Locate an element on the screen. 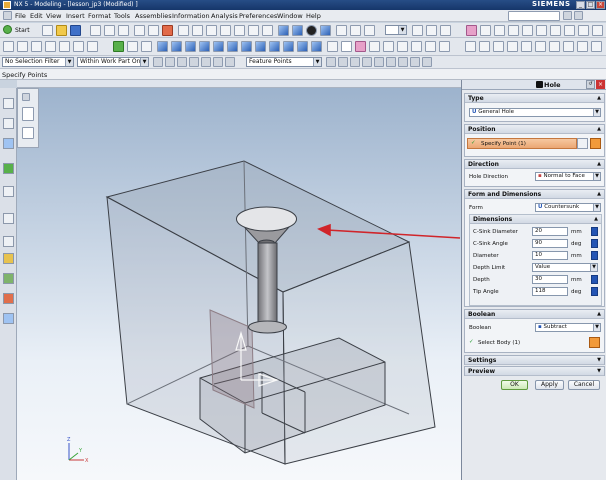 The width and height of the screenshot is (606, 480). minimize-button: _ is located at coordinates (580, 5).